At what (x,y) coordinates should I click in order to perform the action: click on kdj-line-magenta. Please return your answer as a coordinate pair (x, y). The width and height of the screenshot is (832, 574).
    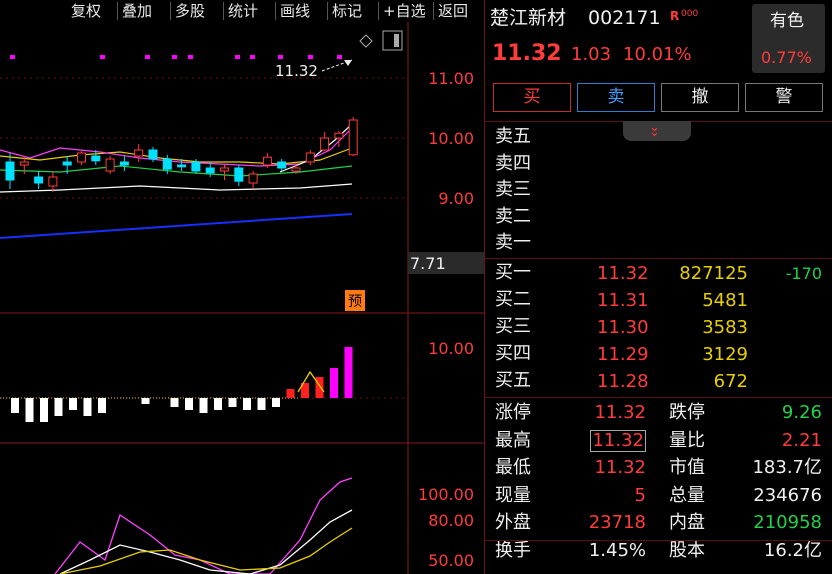
    Looking at the image, I should click on (203, 525).